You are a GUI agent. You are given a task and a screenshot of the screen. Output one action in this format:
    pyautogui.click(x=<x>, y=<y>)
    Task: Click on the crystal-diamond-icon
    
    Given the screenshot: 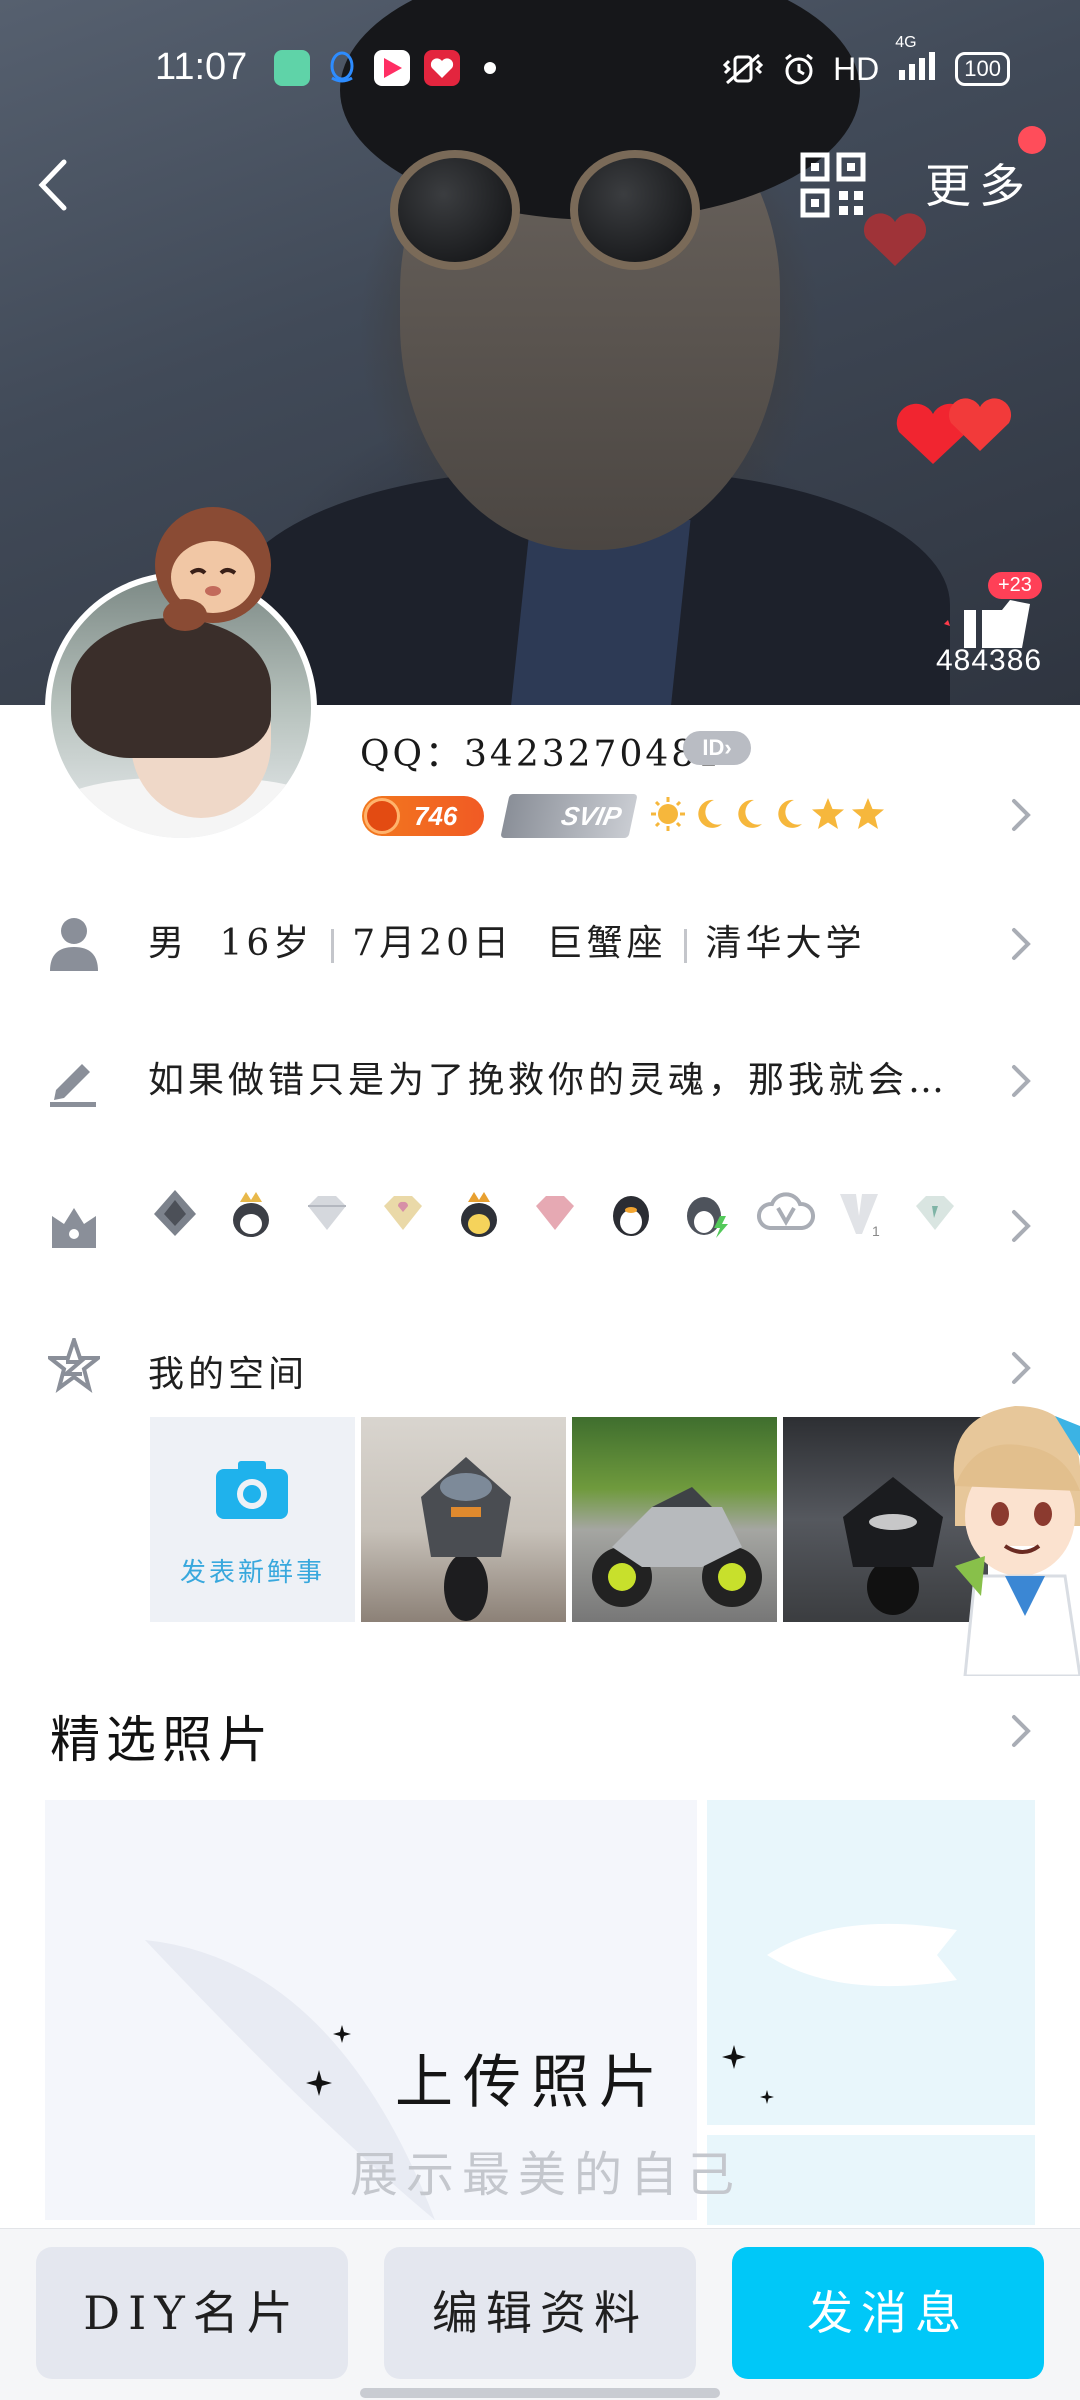 What is the action you would take?
    pyautogui.click(x=935, y=1213)
    